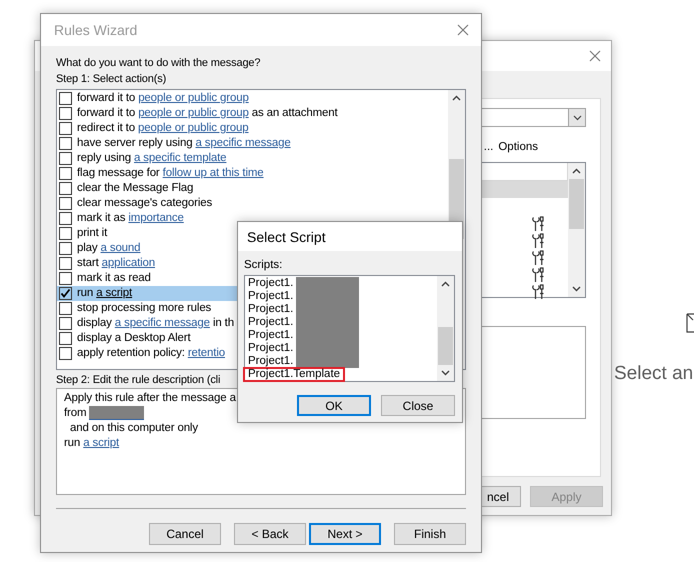 This screenshot has height=562, width=694. What do you see at coordinates (207, 113) in the screenshot?
I see `action-label: forward it to people or public group as an attachment` at bounding box center [207, 113].